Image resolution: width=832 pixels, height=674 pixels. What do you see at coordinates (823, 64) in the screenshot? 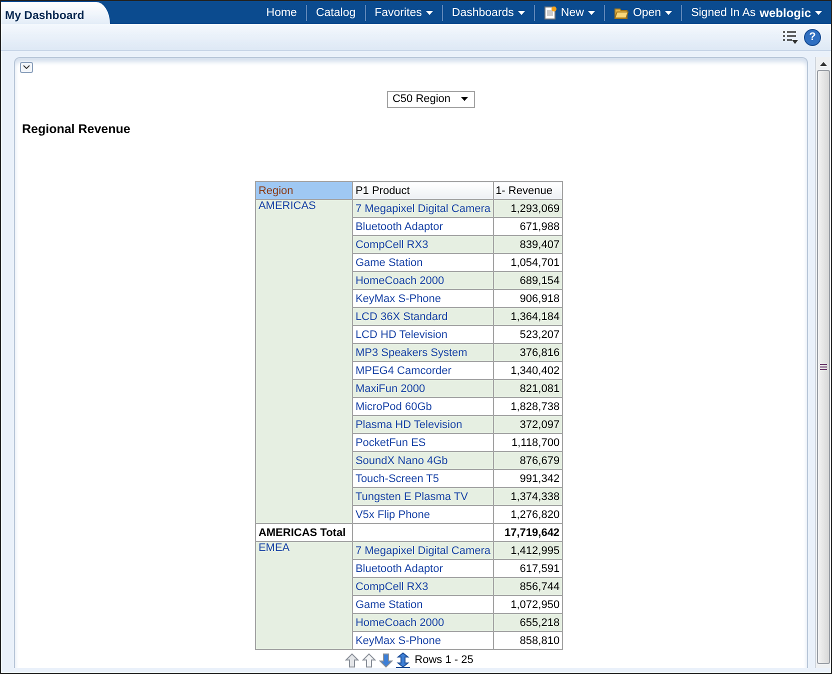
I see `scroll-up-icon` at bounding box center [823, 64].